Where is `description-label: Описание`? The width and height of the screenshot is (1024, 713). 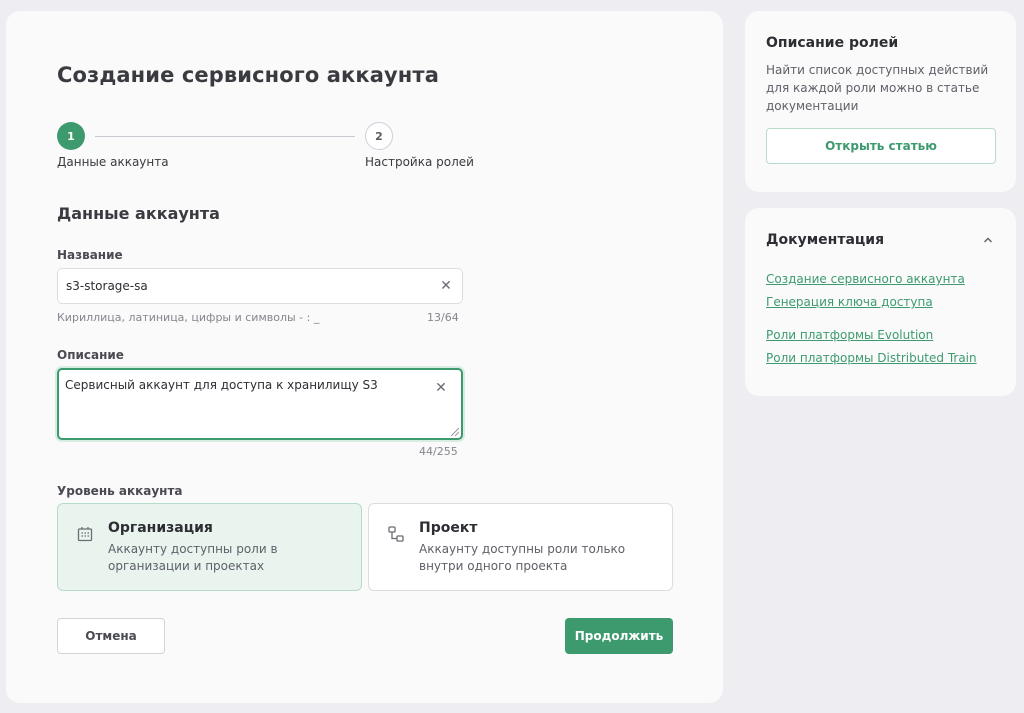 description-label: Описание is located at coordinates (90, 355).